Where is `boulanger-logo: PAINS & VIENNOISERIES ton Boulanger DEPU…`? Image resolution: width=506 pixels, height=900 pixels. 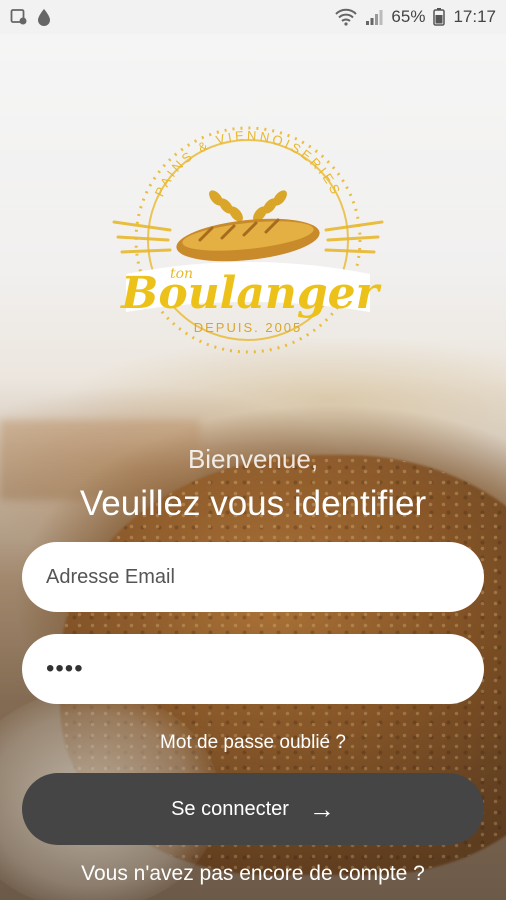
boulanger-logo: PAINS & VIENNOISERIES ton Boulanger DEPU… is located at coordinates (248, 240).